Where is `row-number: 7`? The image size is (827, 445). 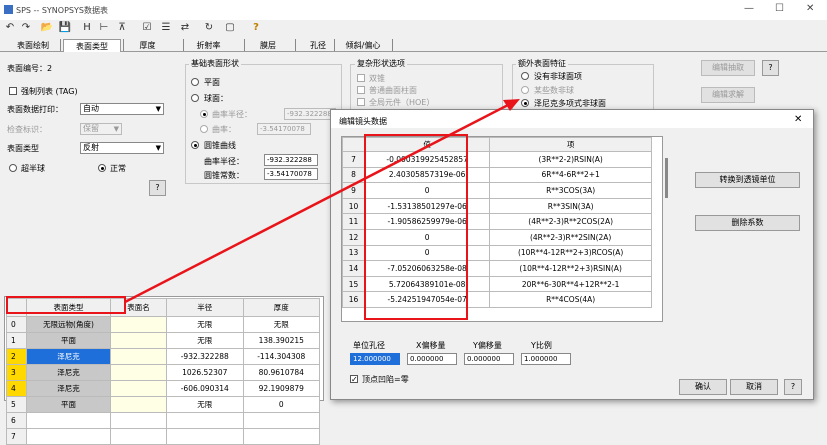
row-number: 7 is located at coordinates (16, 436).